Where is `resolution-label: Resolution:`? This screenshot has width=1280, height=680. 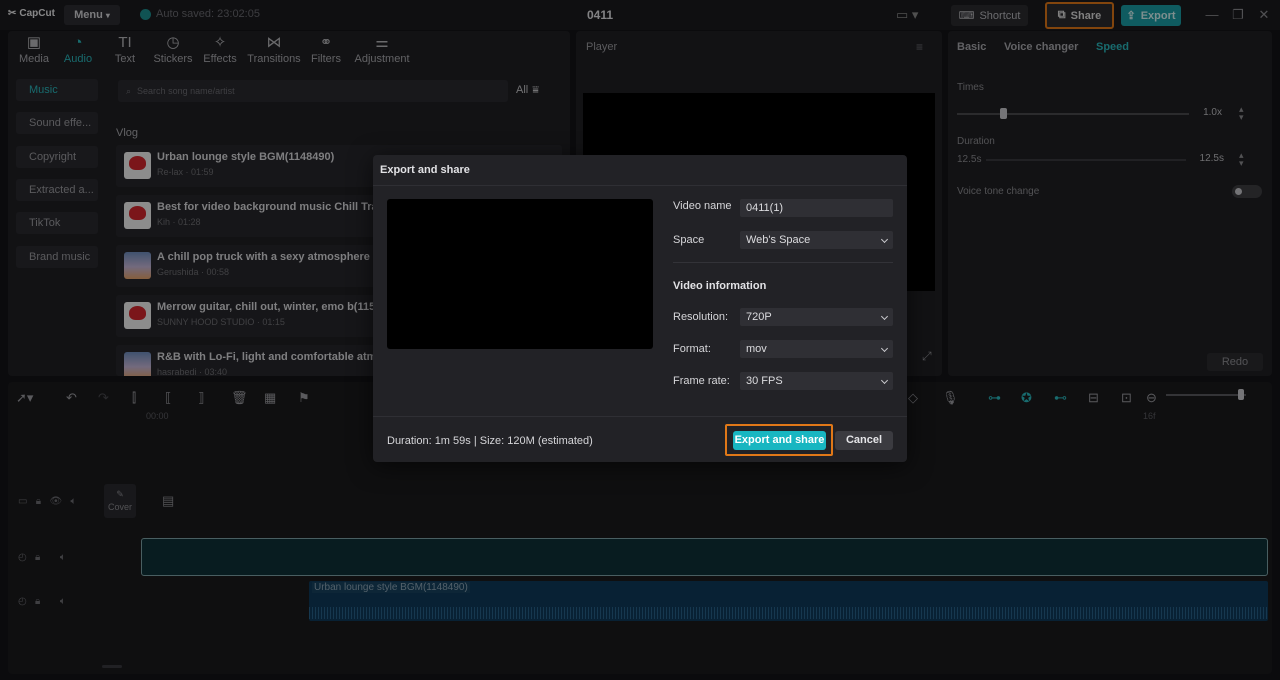 resolution-label: Resolution: is located at coordinates (701, 317).